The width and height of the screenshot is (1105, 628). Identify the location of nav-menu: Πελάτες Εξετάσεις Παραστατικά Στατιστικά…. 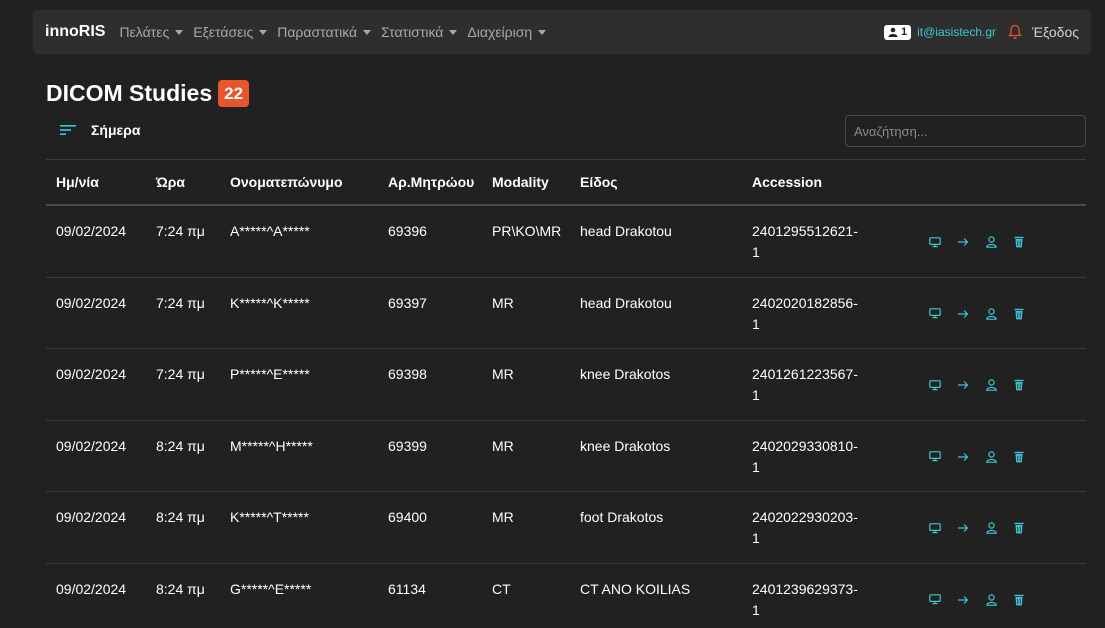
(337, 32).